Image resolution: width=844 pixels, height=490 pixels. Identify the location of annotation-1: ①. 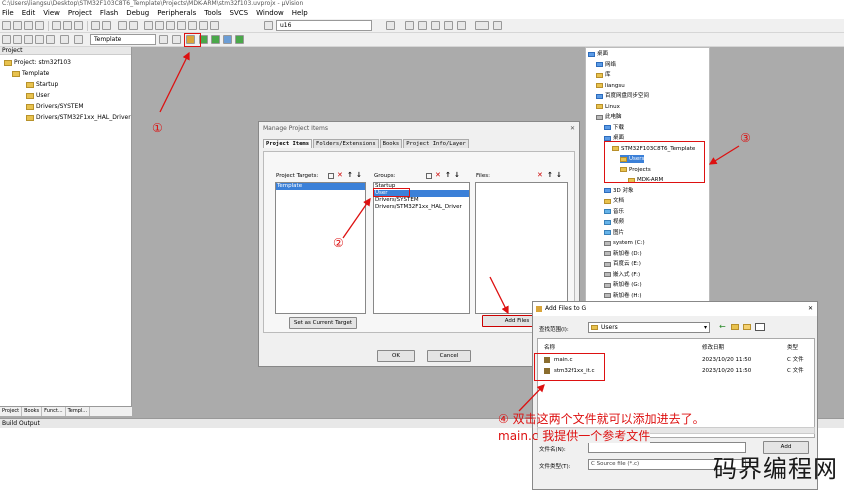
(157, 128).